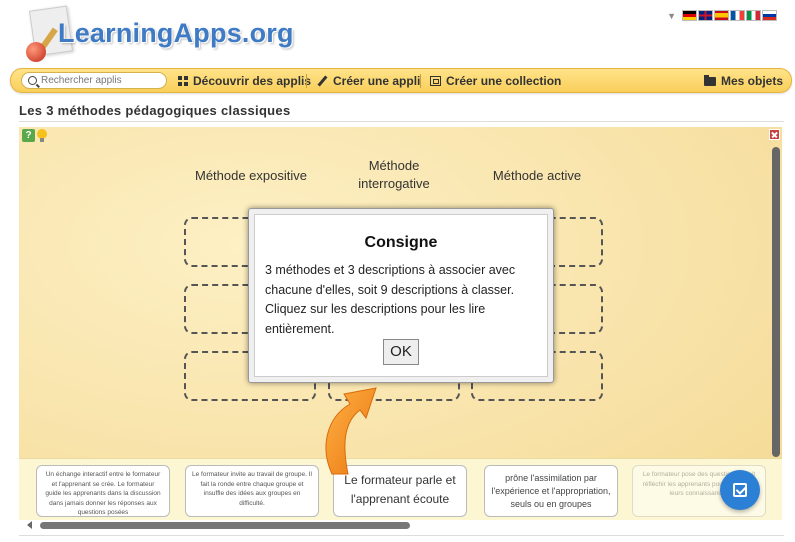  What do you see at coordinates (32, 80) in the screenshot?
I see `search-icon` at bounding box center [32, 80].